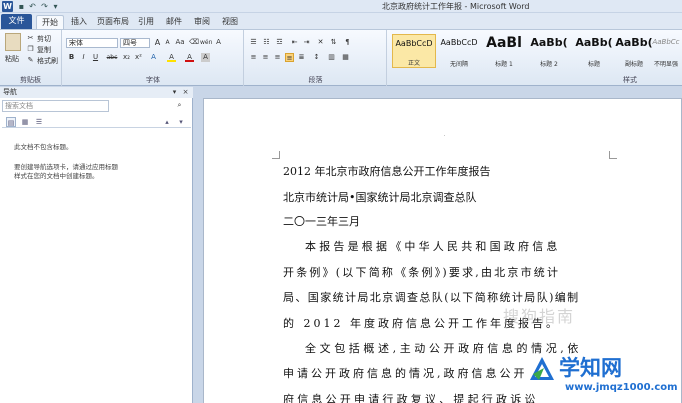 The image size is (682, 403). I want to click on doc-author-line: 北京市统计局•国家统计局北京调查总队, so click(380, 197).